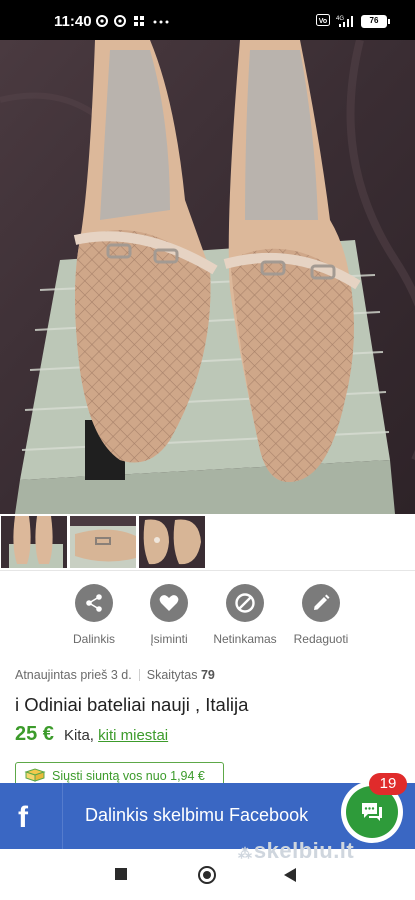  What do you see at coordinates (23, 817) in the screenshot?
I see `facebook-icon: f` at bounding box center [23, 817].